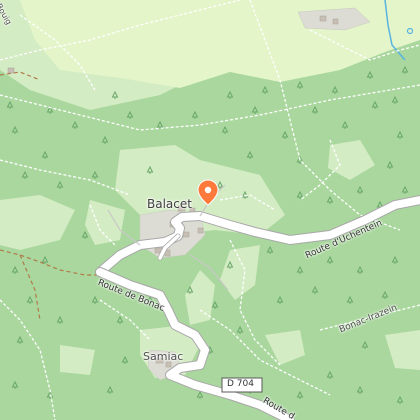 This screenshot has height=420, width=420. What do you see at coordinates (240, 384) in the screenshot?
I see `road-number-label: D 704` at bounding box center [240, 384].